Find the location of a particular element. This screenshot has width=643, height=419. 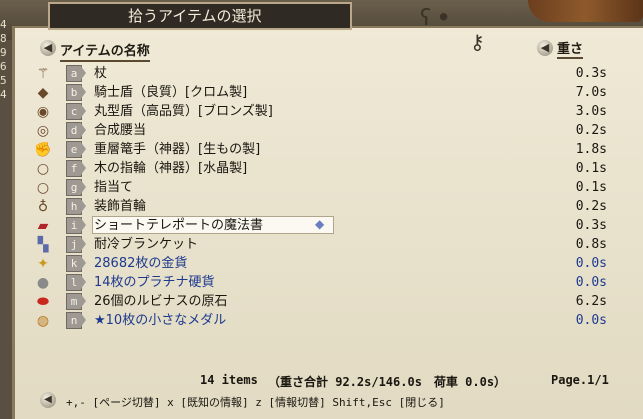

keys-icon: ⚷ is located at coordinates (477, 42).